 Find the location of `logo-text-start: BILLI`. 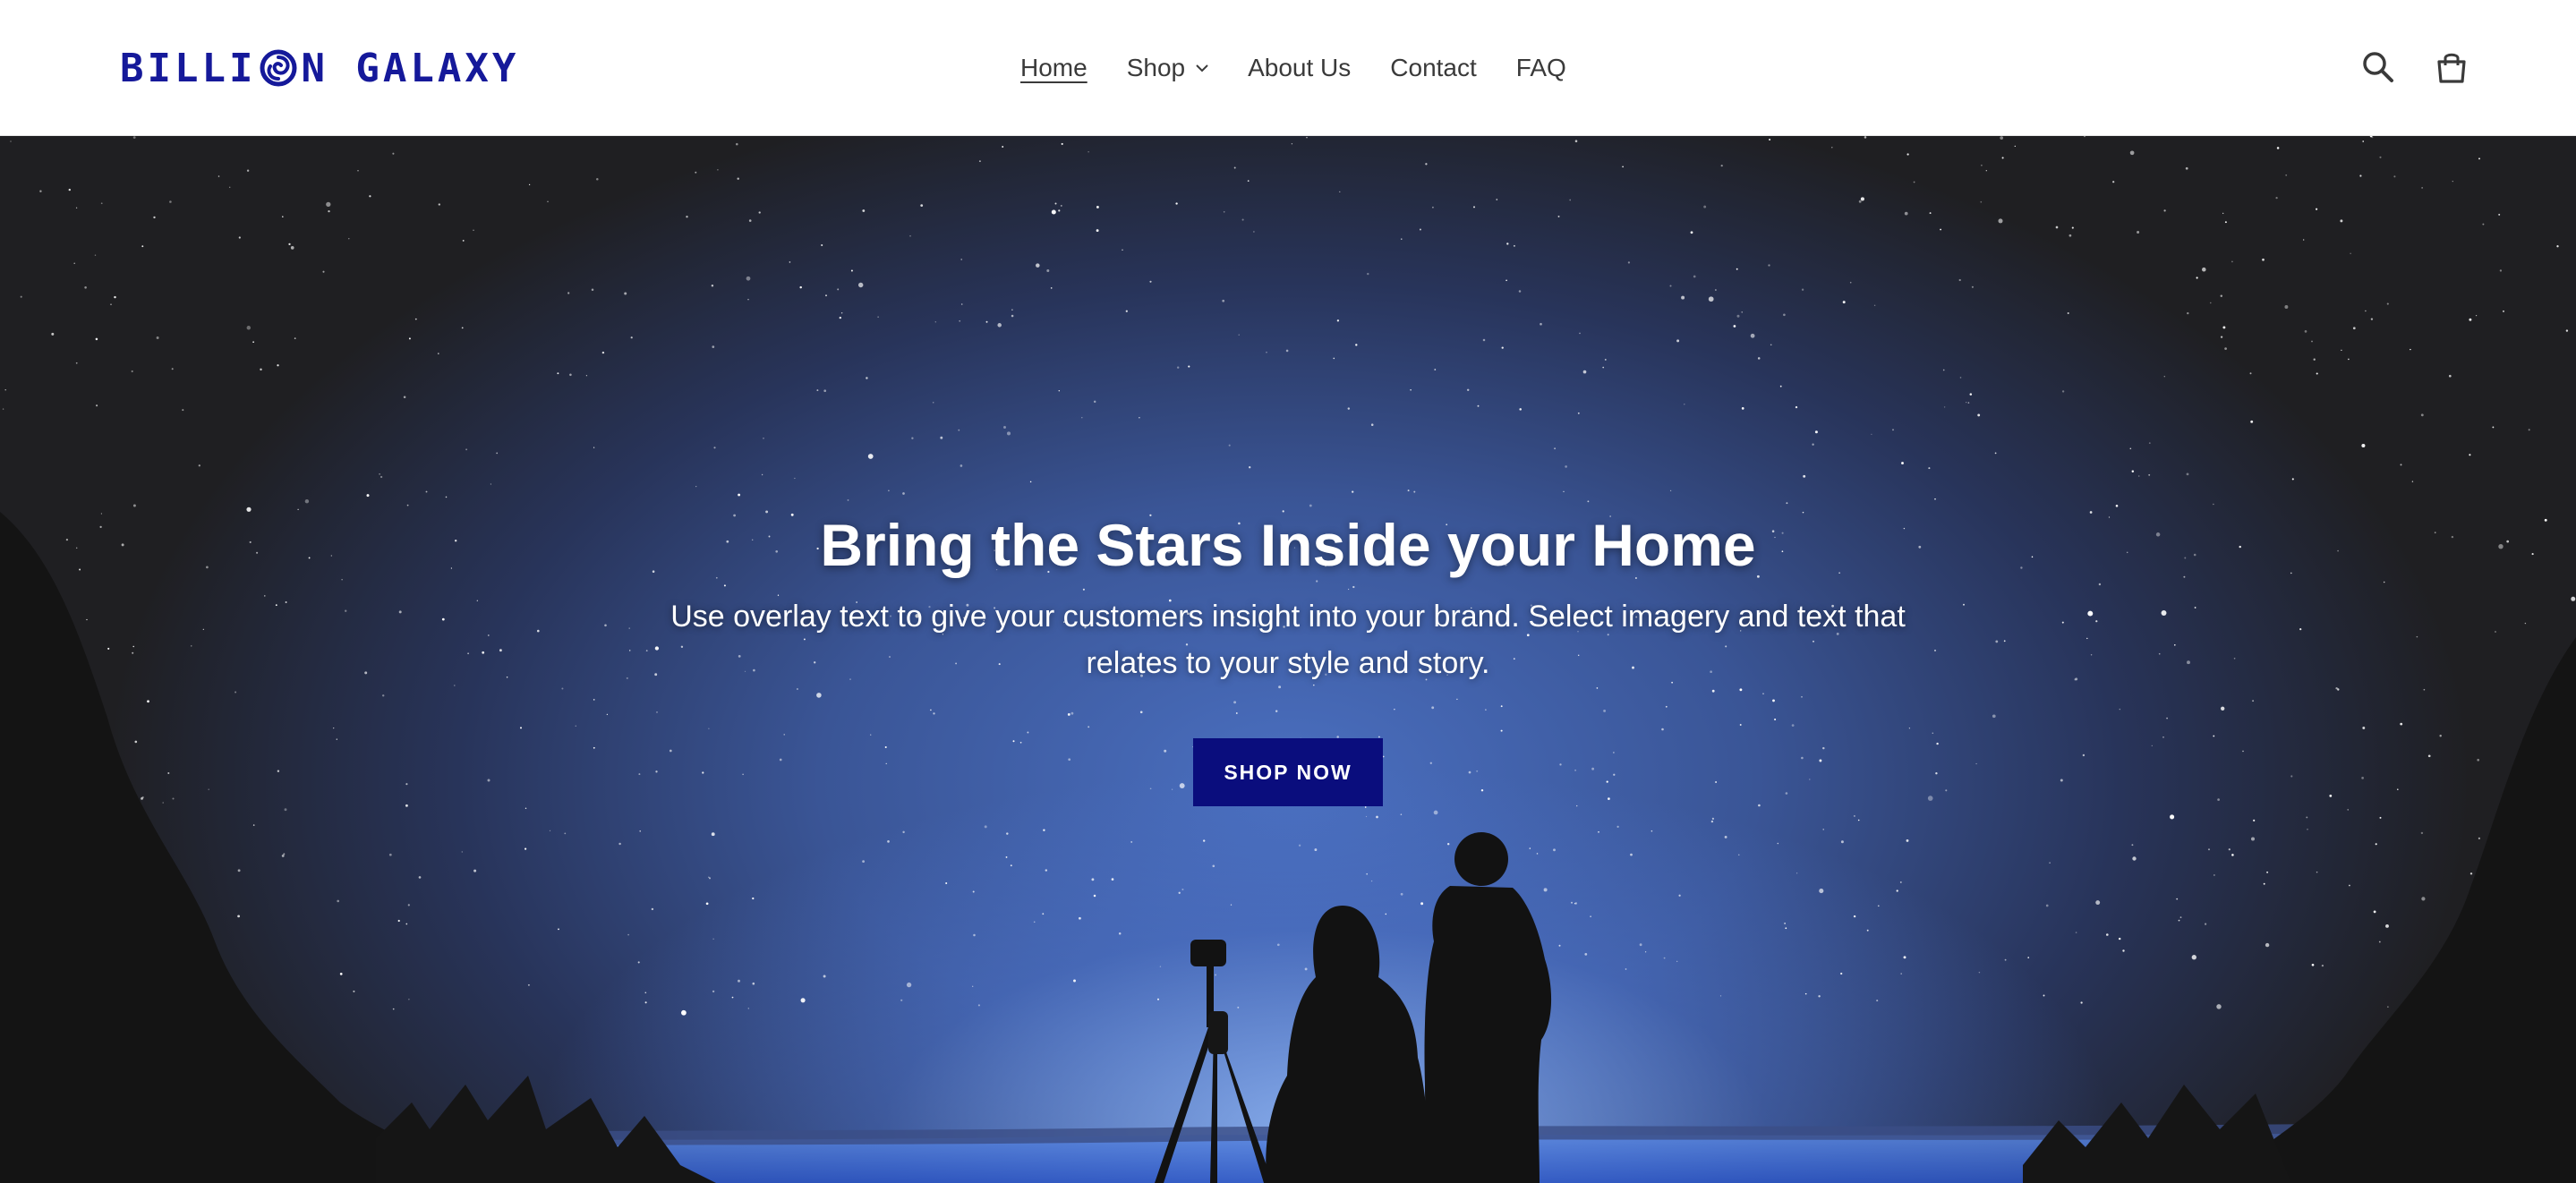

logo-text-start: BILLI is located at coordinates (188, 68).